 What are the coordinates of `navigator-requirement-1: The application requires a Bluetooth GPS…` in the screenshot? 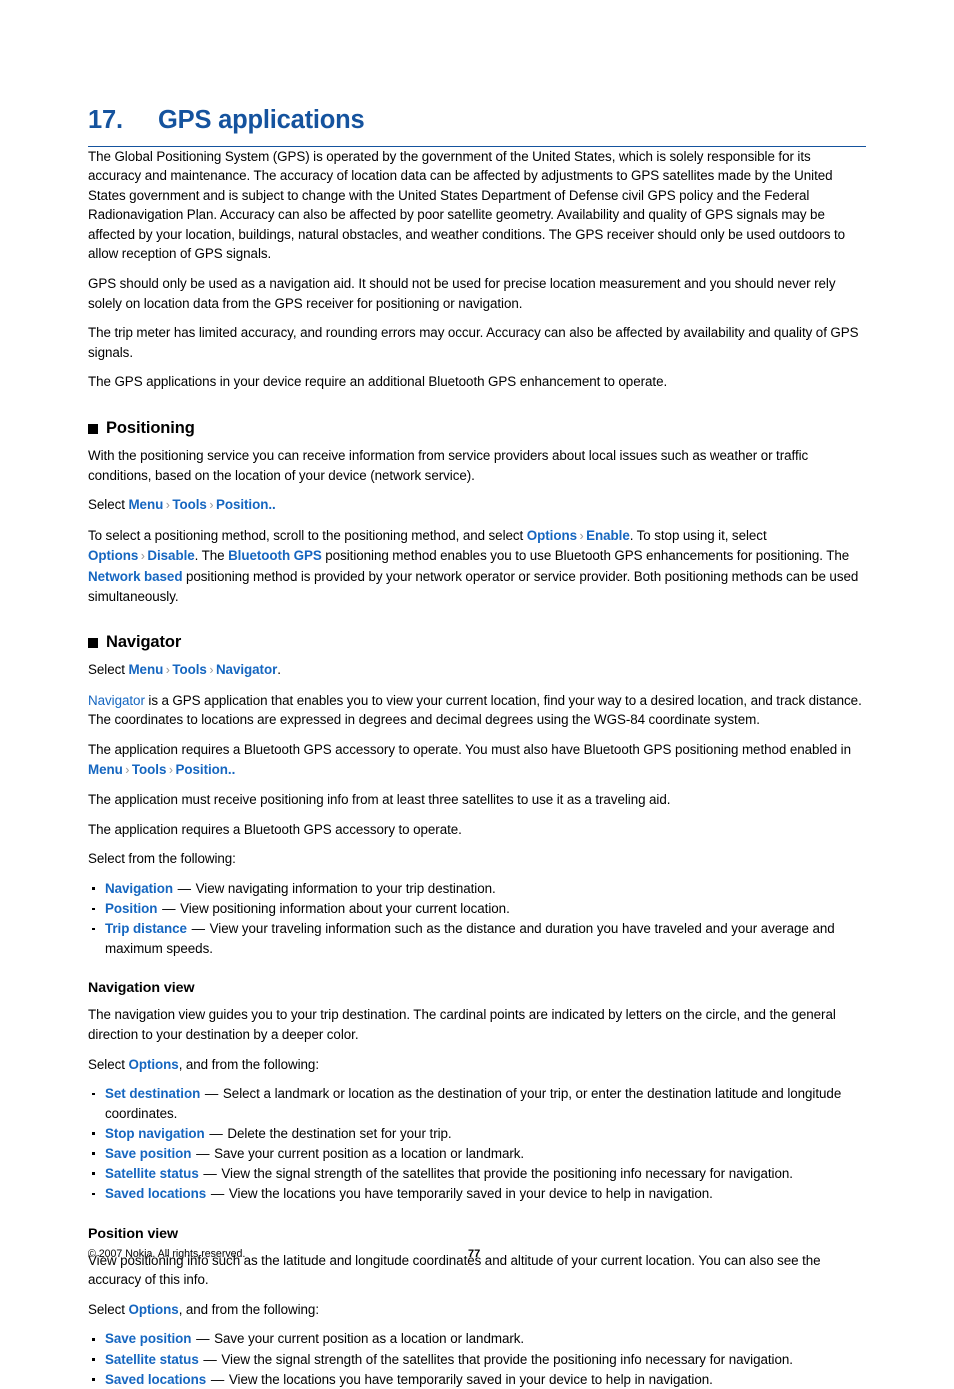 It's located at (477, 760).